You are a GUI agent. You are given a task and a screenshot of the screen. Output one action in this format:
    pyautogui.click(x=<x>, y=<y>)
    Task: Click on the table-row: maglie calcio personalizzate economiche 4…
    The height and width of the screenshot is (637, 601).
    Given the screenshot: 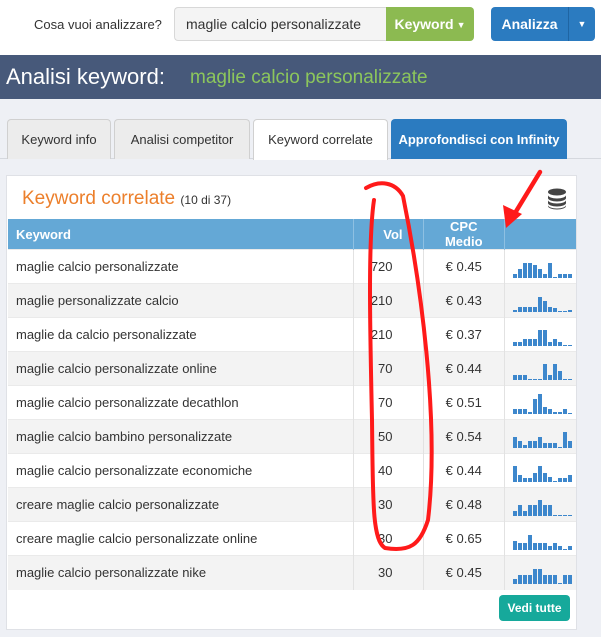 What is the action you would take?
    pyautogui.click(x=292, y=470)
    